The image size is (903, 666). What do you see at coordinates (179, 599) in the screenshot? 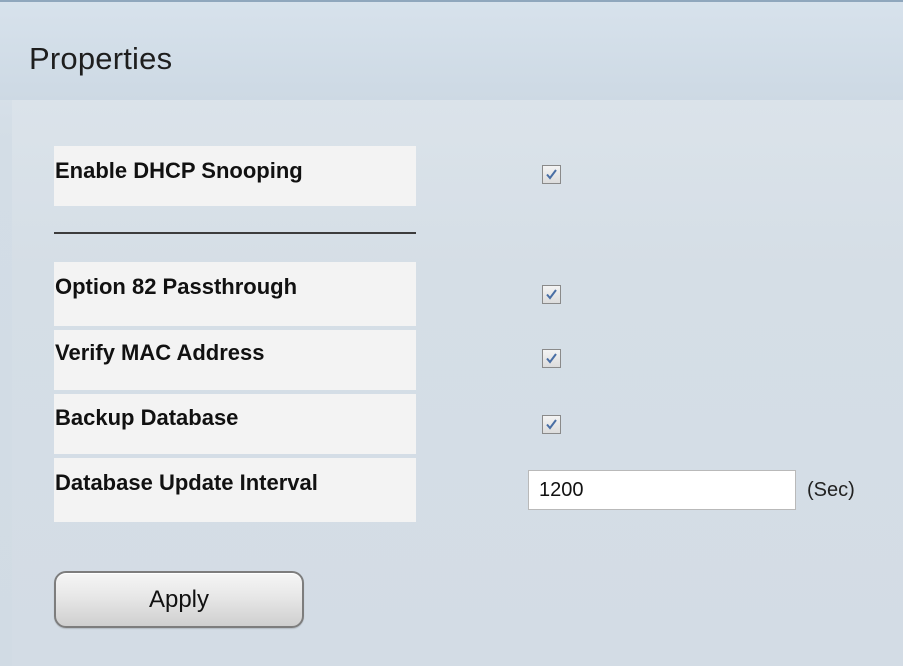
I see `apply-button: Apply` at bounding box center [179, 599].